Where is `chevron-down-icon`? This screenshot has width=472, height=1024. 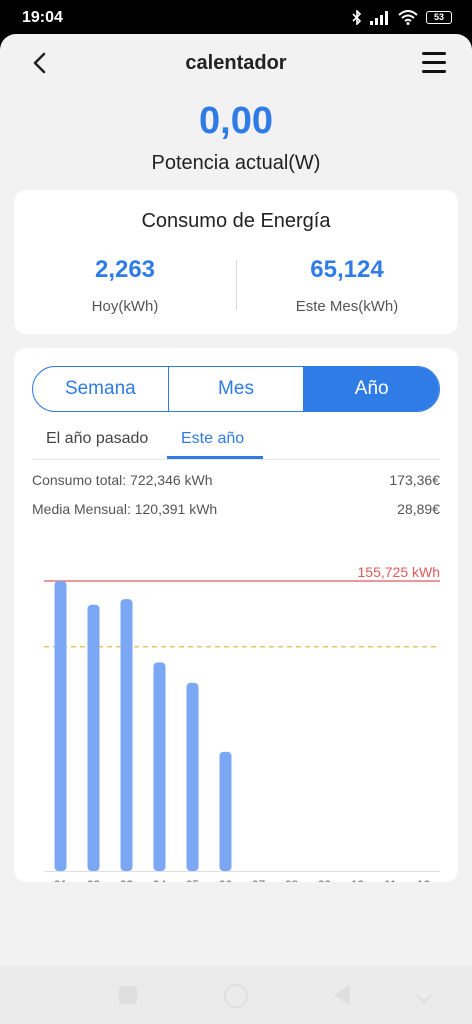 chevron-down-icon is located at coordinates (424, 995).